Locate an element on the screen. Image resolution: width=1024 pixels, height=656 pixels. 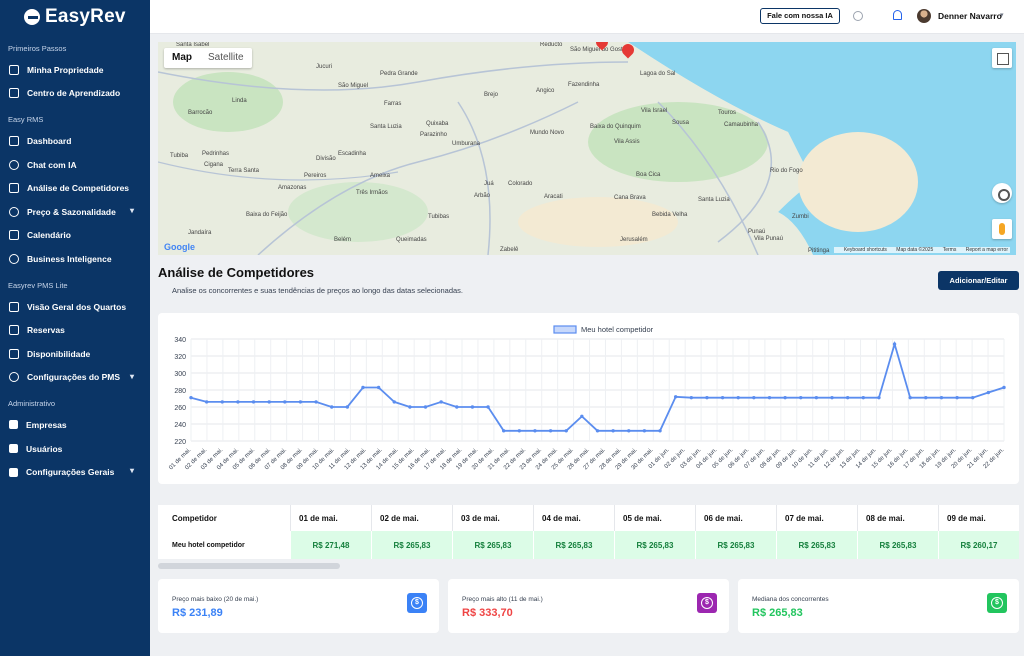
sidebar-item: Visão Geral dos Quartos is located at coordinates (75, 307).